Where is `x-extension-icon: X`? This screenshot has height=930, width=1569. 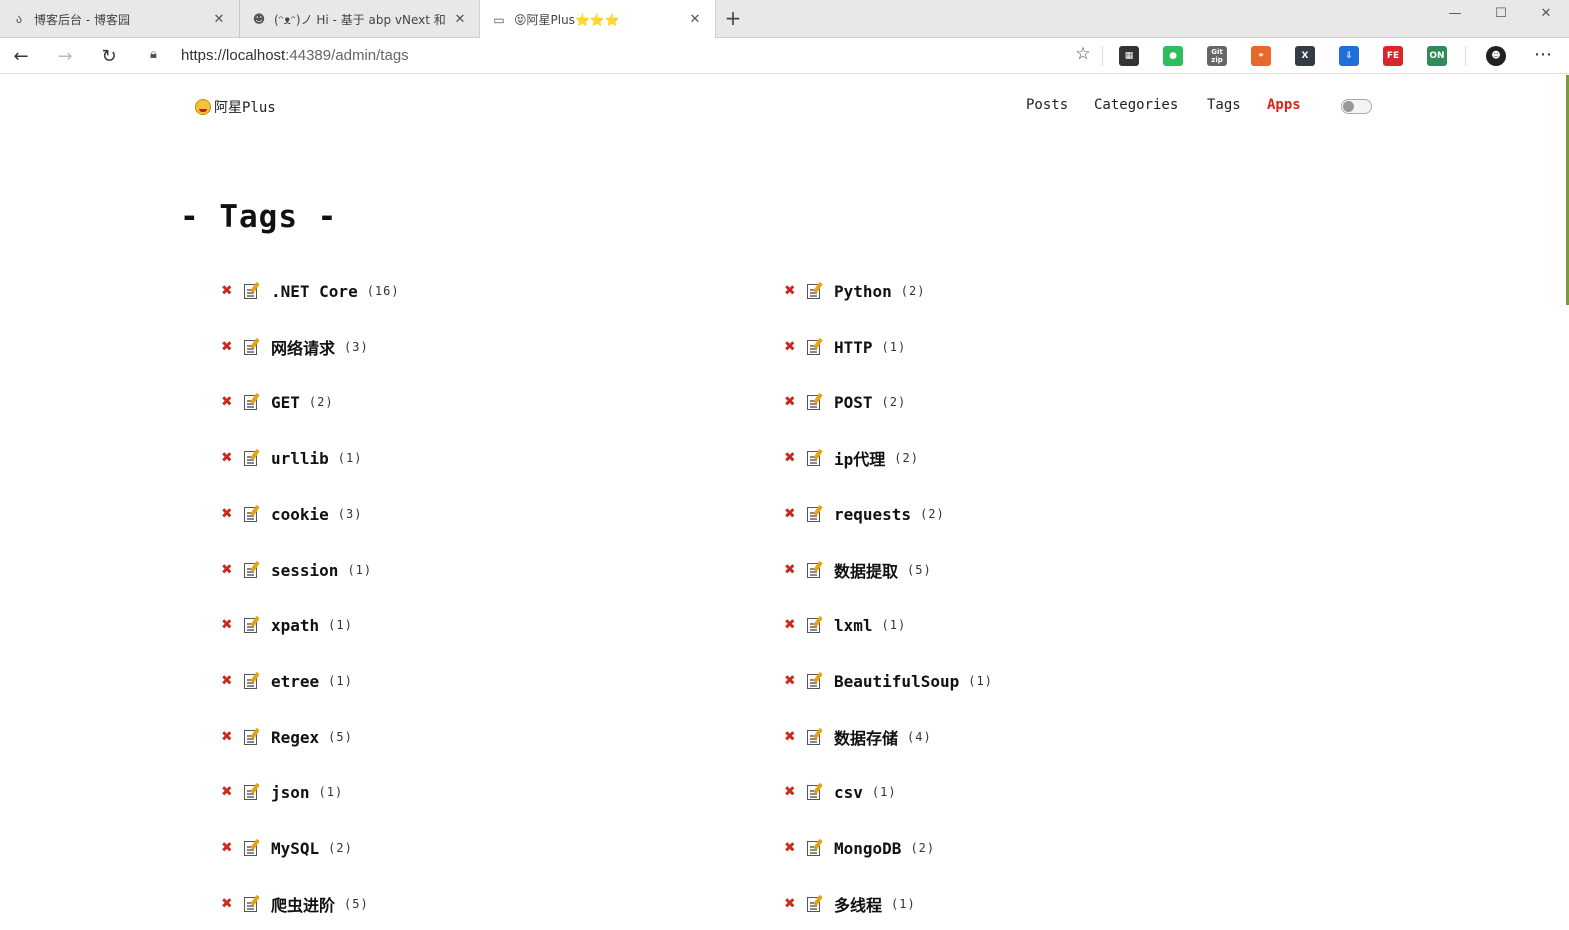
x-extension-icon: X is located at coordinates (1305, 56).